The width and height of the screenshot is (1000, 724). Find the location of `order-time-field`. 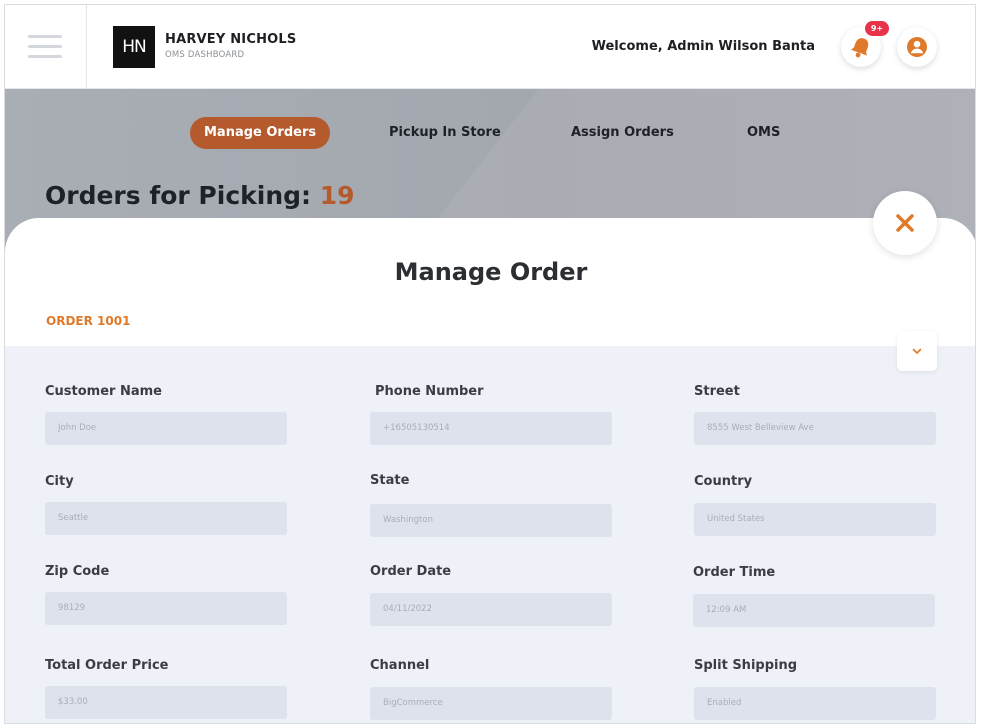

order-time-field is located at coordinates (814, 610).